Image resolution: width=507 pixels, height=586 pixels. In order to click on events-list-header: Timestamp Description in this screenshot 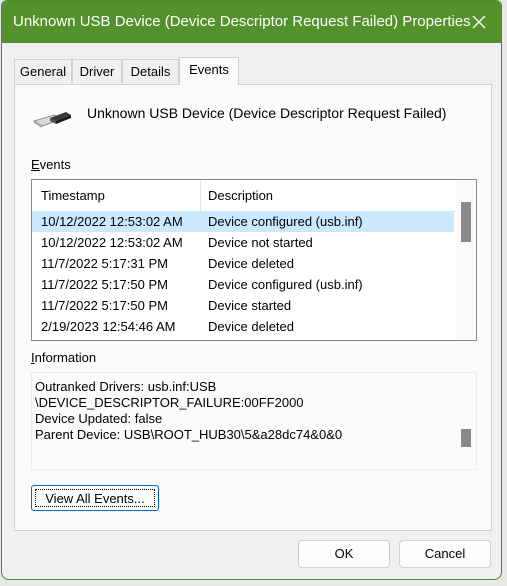, I will do `click(244, 196)`.